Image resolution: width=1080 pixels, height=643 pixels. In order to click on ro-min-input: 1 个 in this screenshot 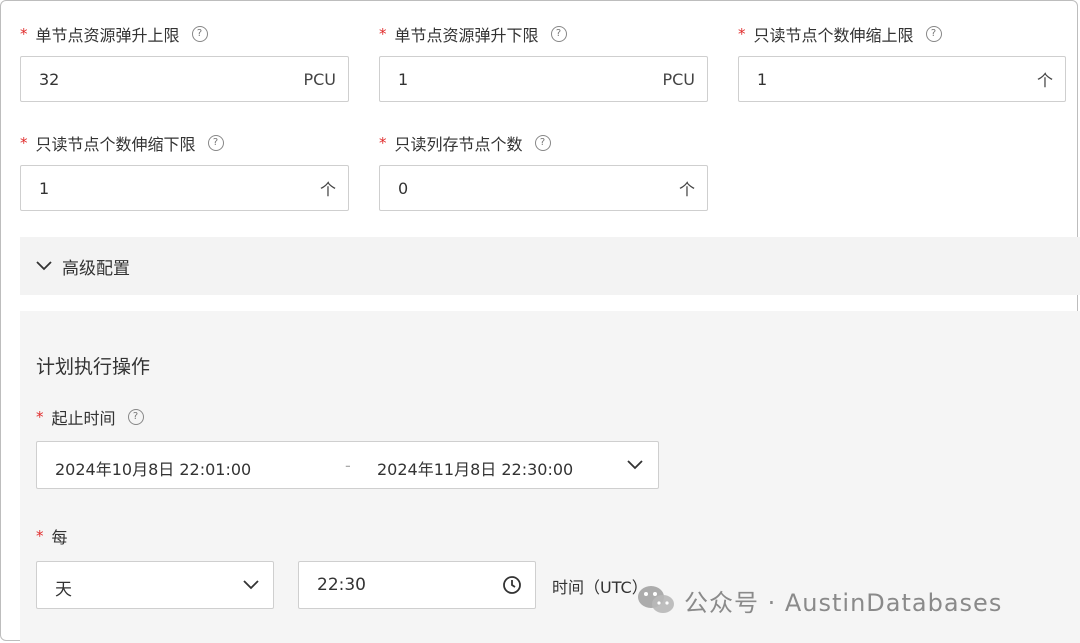, I will do `click(184, 188)`.